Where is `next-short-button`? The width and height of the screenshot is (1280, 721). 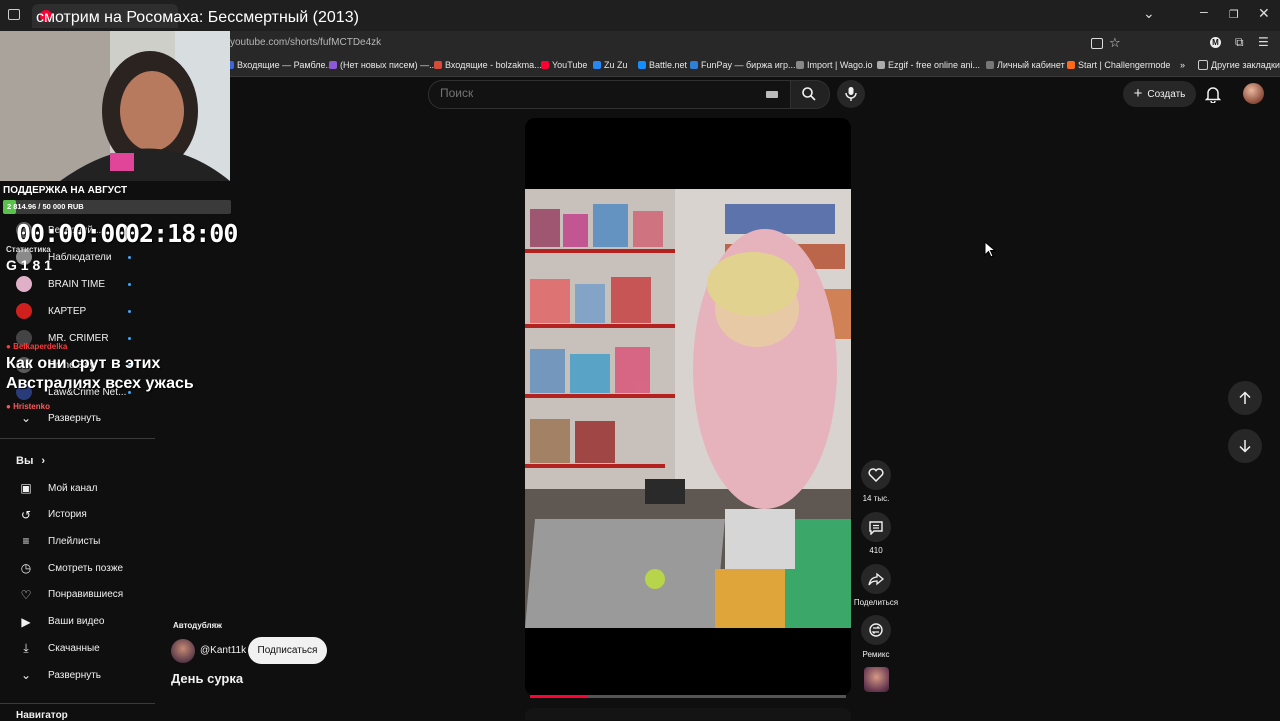
next-short-button is located at coordinates (1245, 446).